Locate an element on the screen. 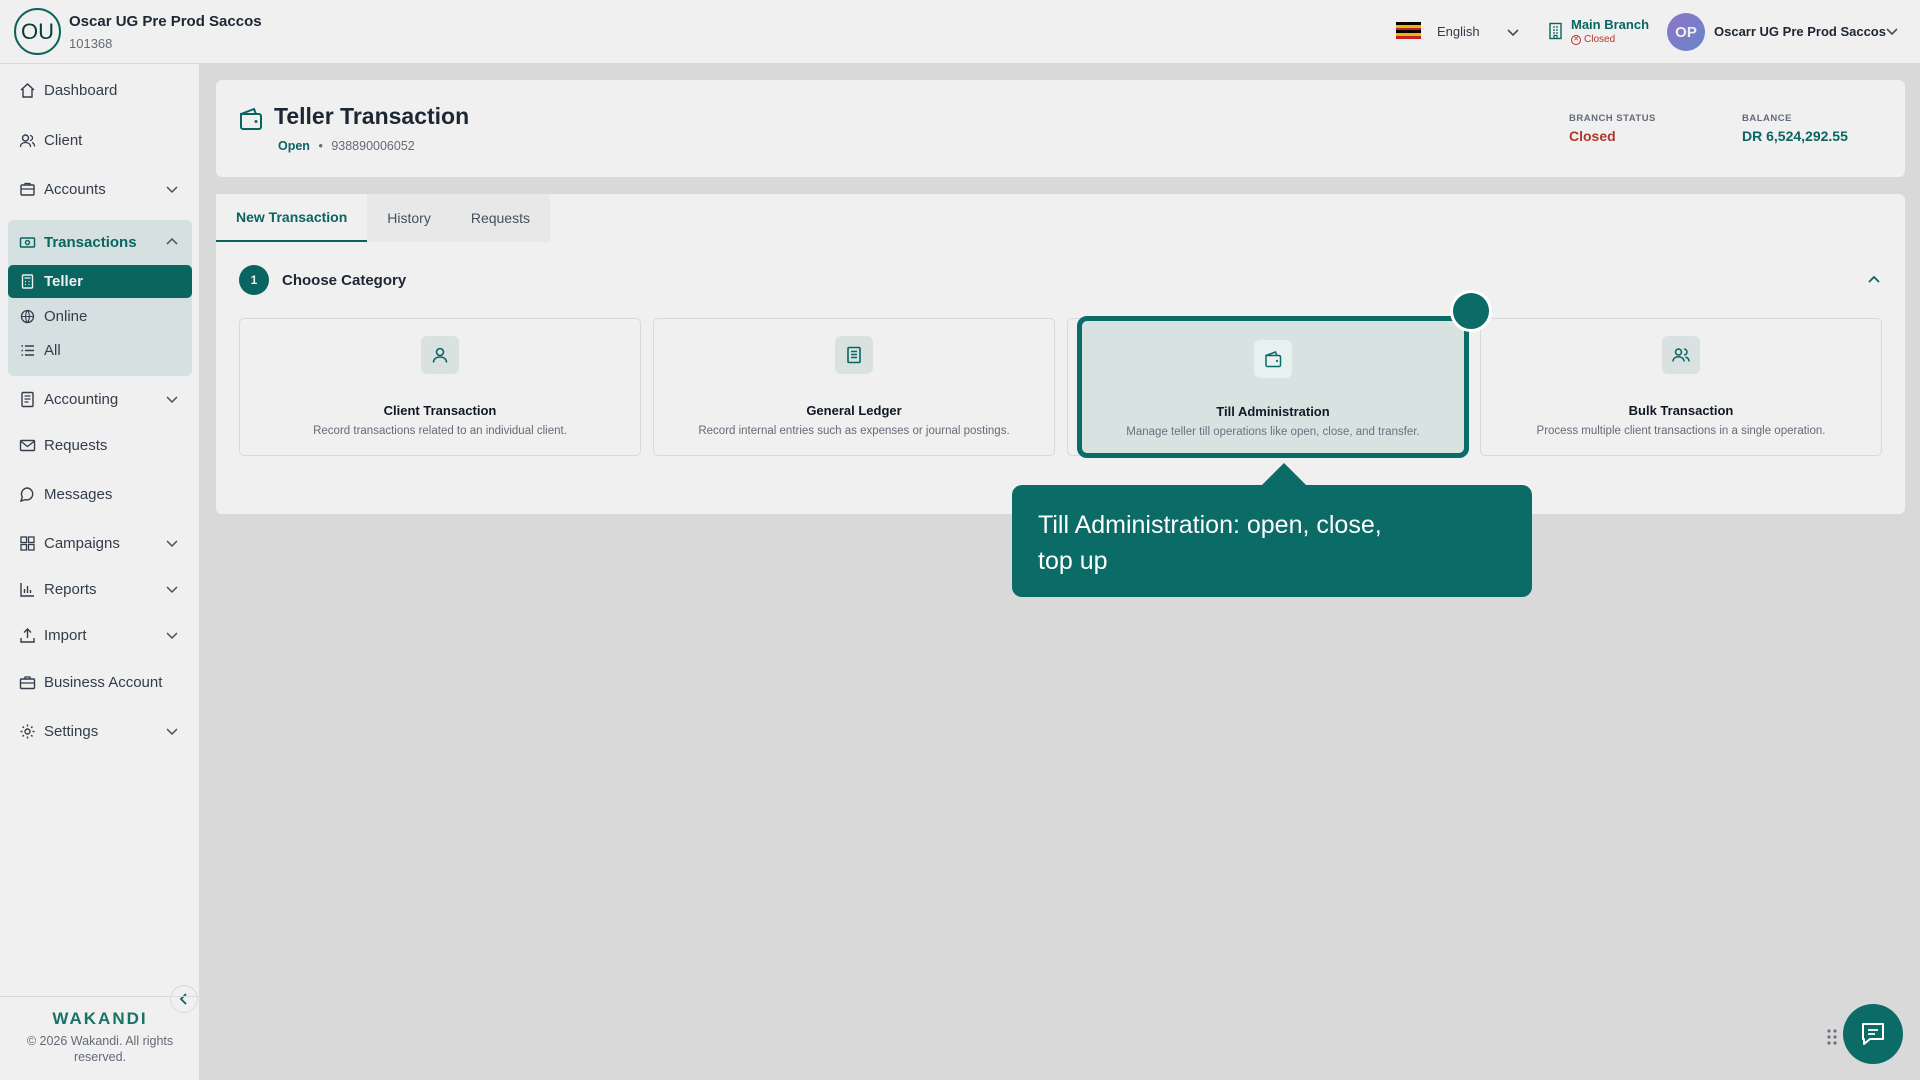 This screenshot has width=1920, height=1080. sidebar-item-requests: Requests is located at coordinates (100, 445).